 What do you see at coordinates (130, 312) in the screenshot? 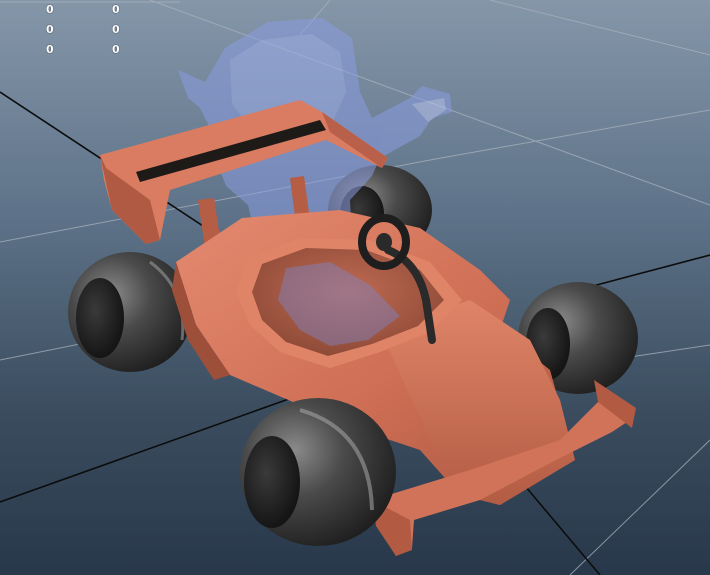
I see `rear-left-tire` at bounding box center [130, 312].